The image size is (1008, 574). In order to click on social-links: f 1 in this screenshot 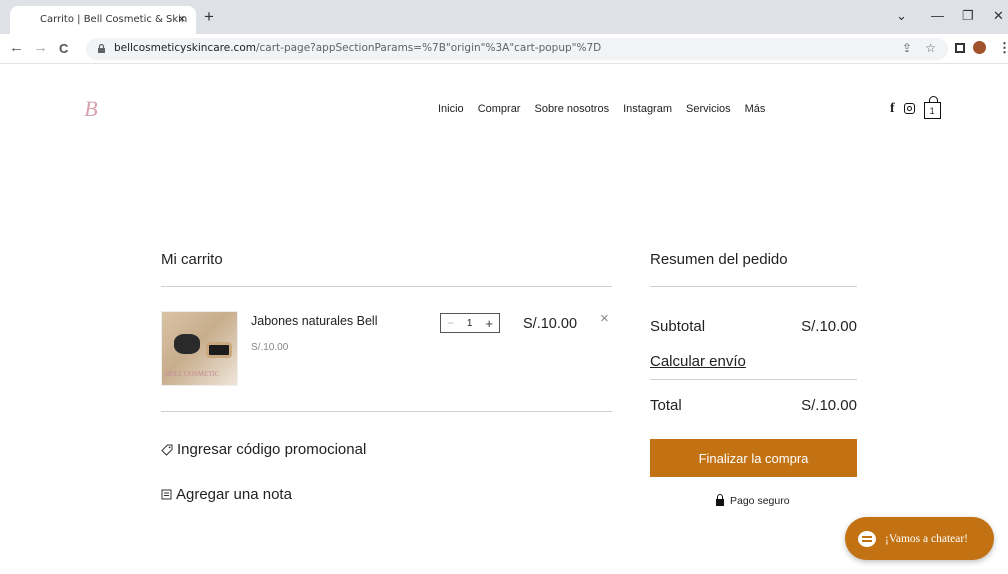, I will do `click(915, 107)`.